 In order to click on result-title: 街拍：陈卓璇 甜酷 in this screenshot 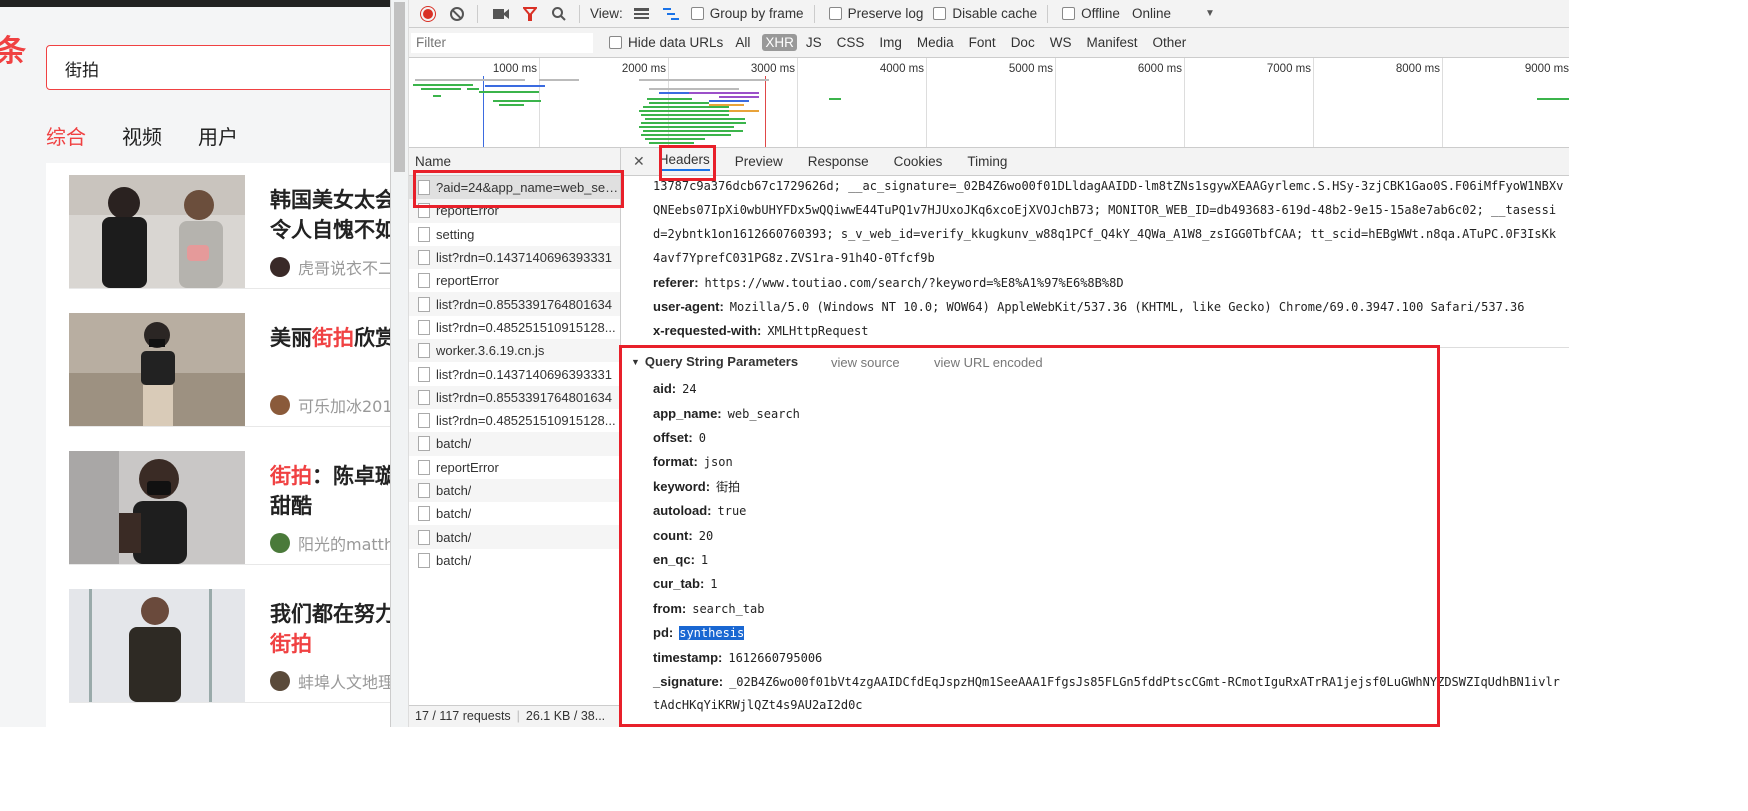, I will do `click(330, 491)`.